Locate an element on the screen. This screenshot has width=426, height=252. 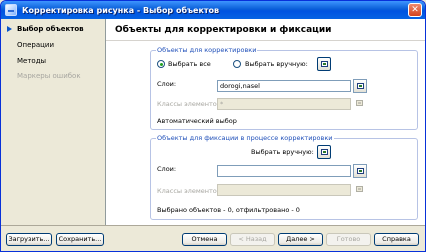
layers-browse-icon is located at coordinates (360, 86).